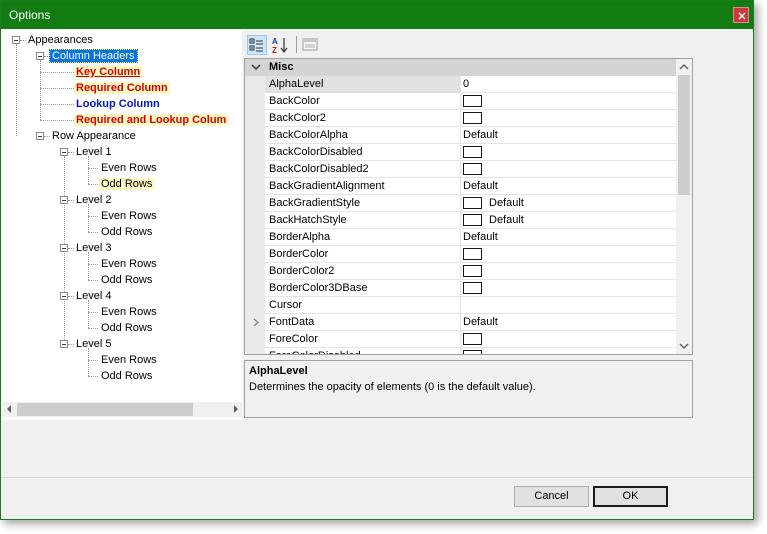 This screenshot has width=767, height=534. What do you see at coordinates (684, 346) in the screenshot?
I see `scroll-down-icon` at bounding box center [684, 346].